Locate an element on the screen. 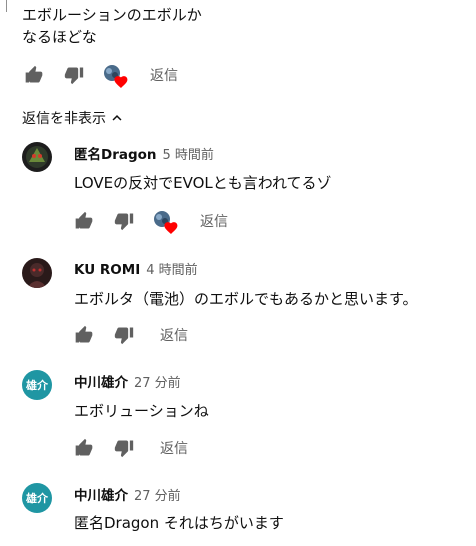 Image resolution: width=476 pixels, height=546 pixels. reply-text: 匿名Dragon それはちがいます is located at coordinates (179, 523).